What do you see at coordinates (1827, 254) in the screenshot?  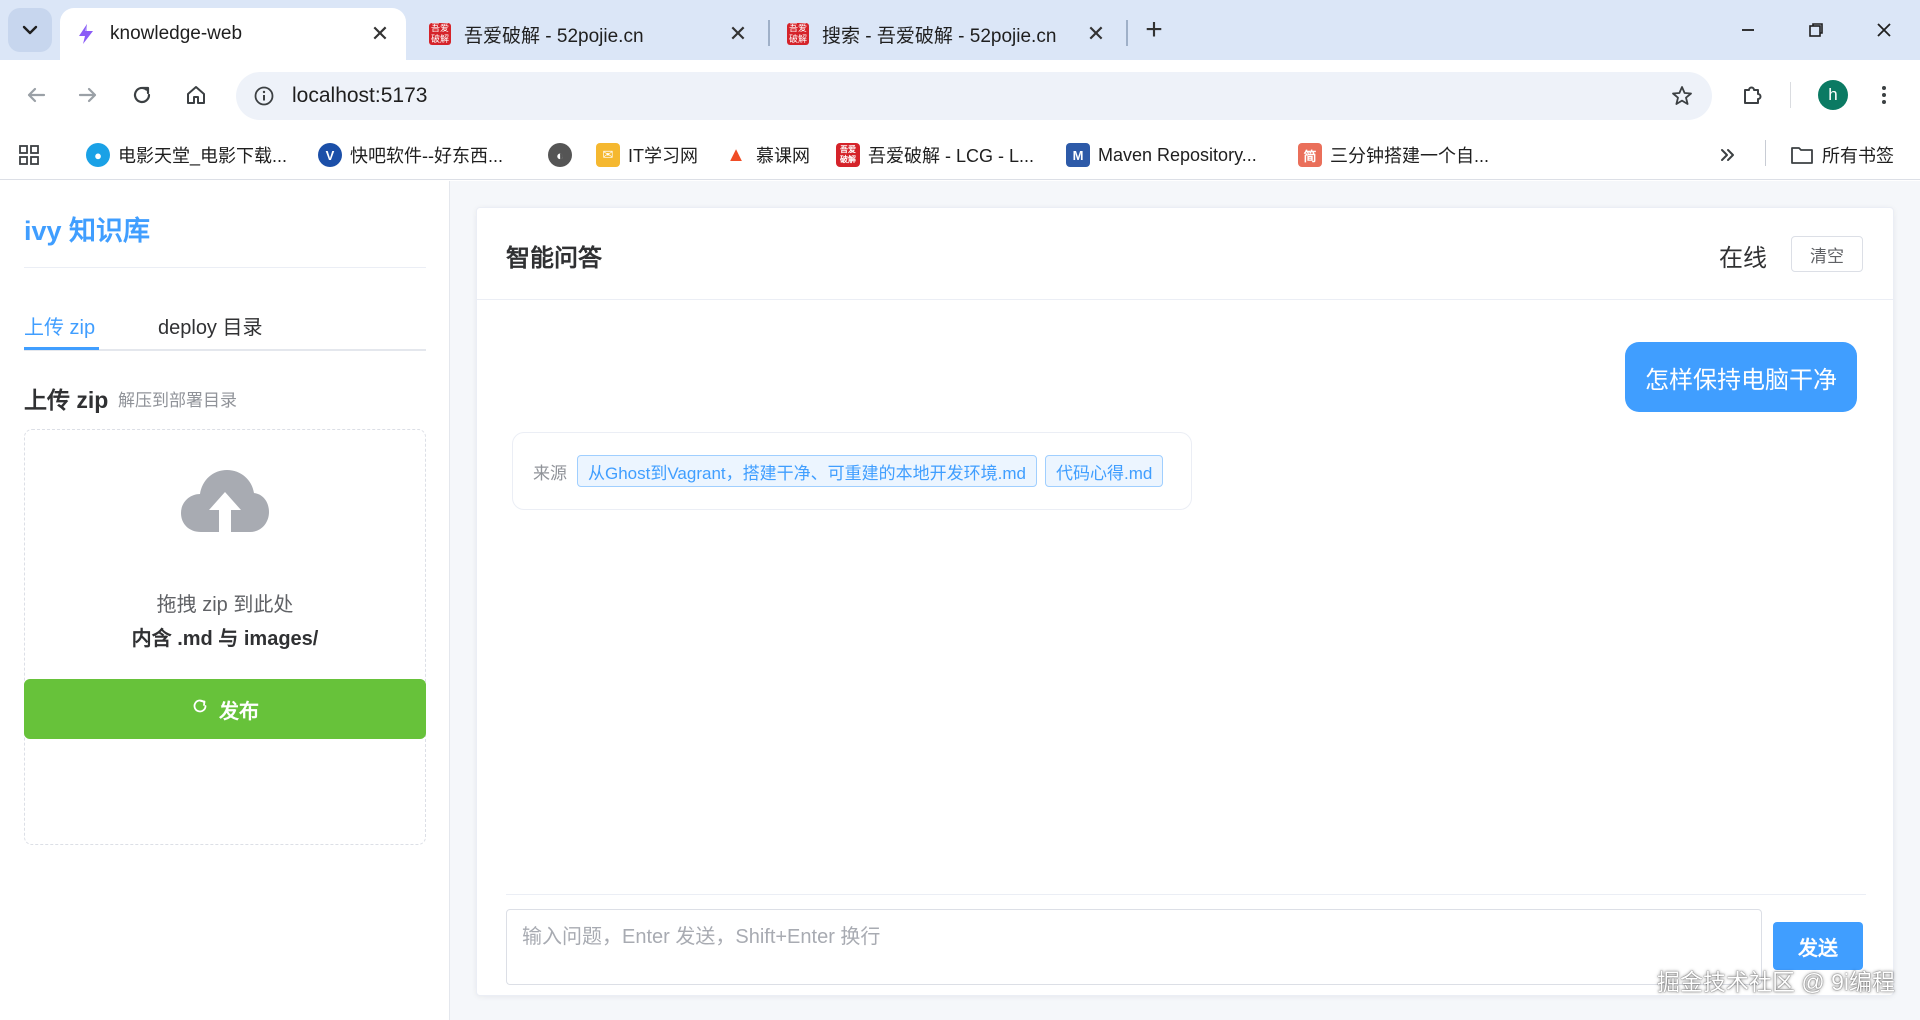 I see `clear-button: 清空` at bounding box center [1827, 254].